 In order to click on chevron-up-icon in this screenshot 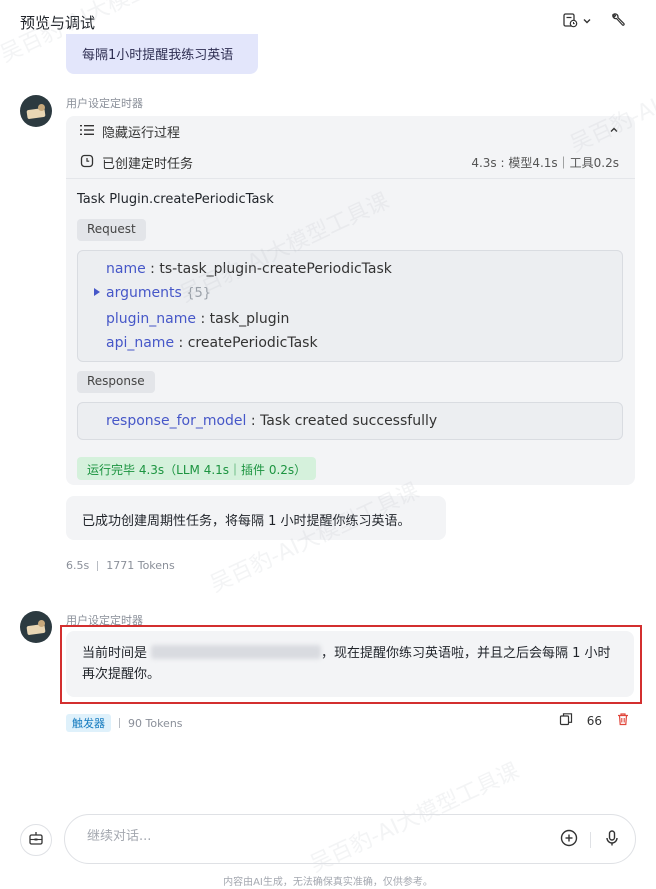, I will do `click(614, 131)`.